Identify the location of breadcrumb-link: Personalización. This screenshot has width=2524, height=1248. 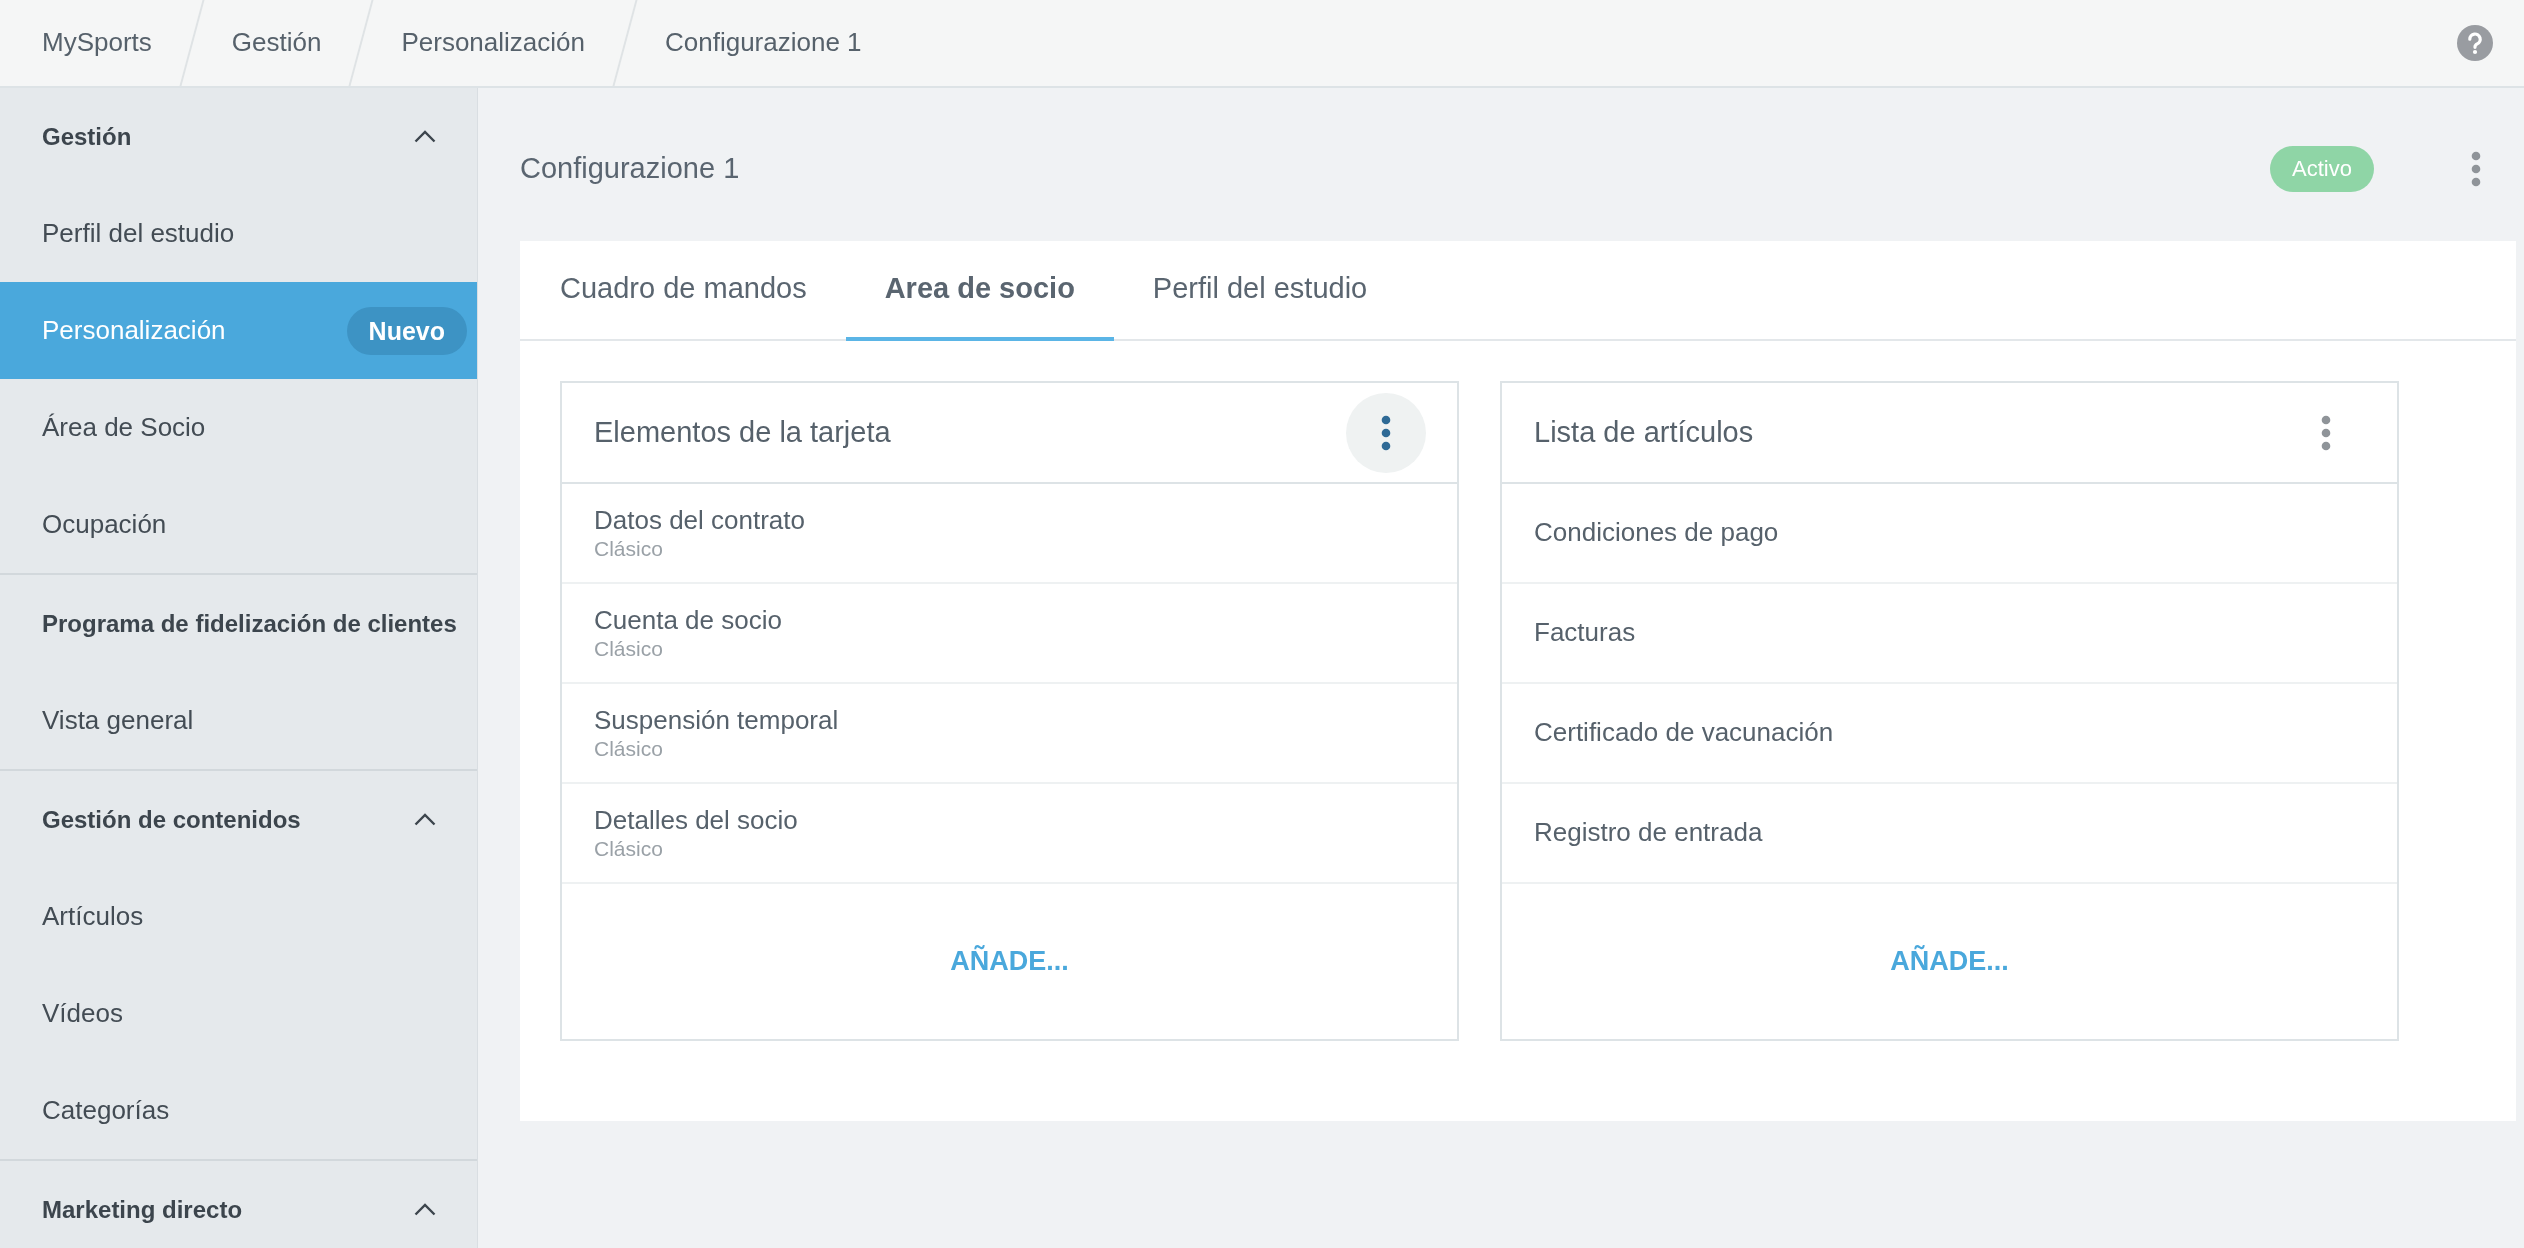
(493, 43).